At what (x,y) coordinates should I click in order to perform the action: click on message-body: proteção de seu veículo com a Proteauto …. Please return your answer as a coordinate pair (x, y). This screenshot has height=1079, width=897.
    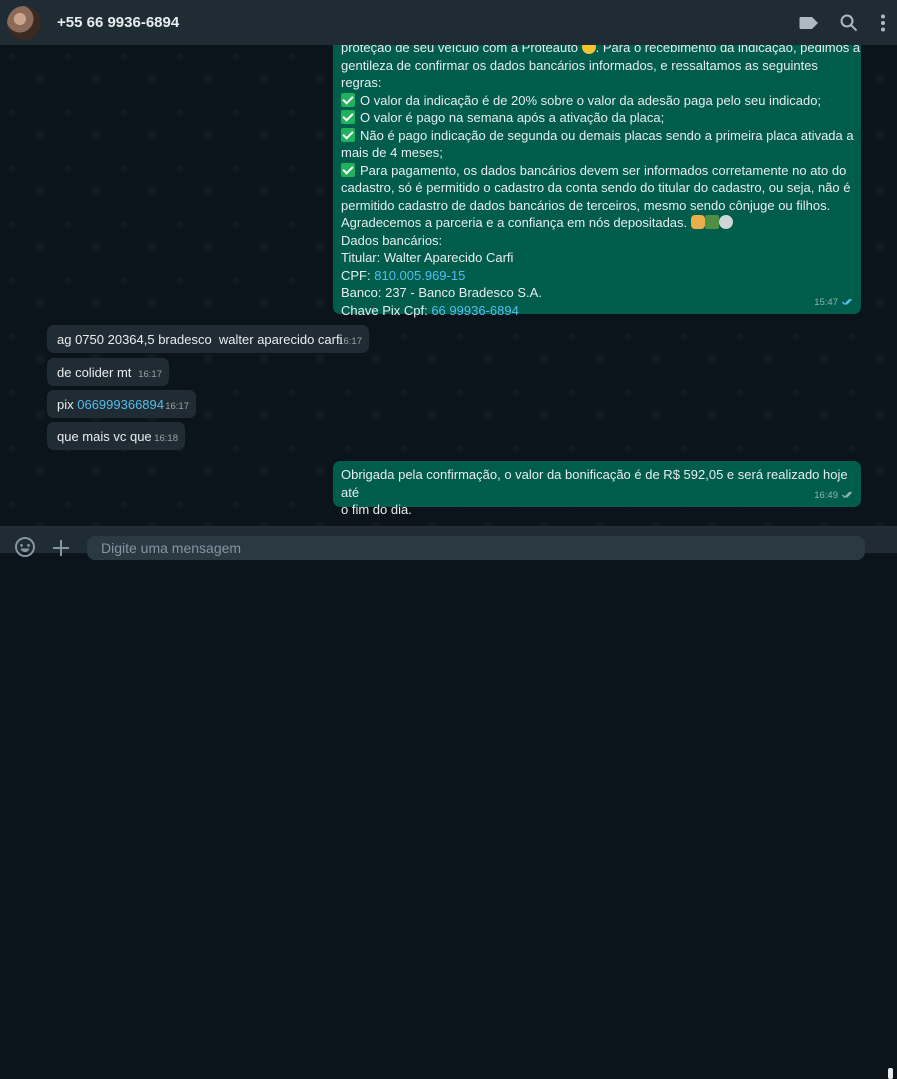
    Looking at the image, I should click on (601, 182).